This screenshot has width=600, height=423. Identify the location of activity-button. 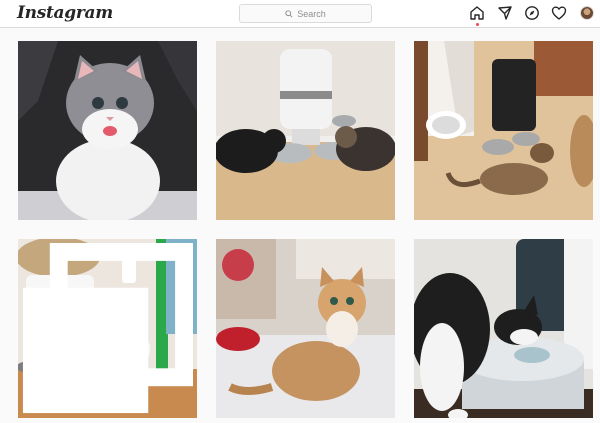
(560, 14).